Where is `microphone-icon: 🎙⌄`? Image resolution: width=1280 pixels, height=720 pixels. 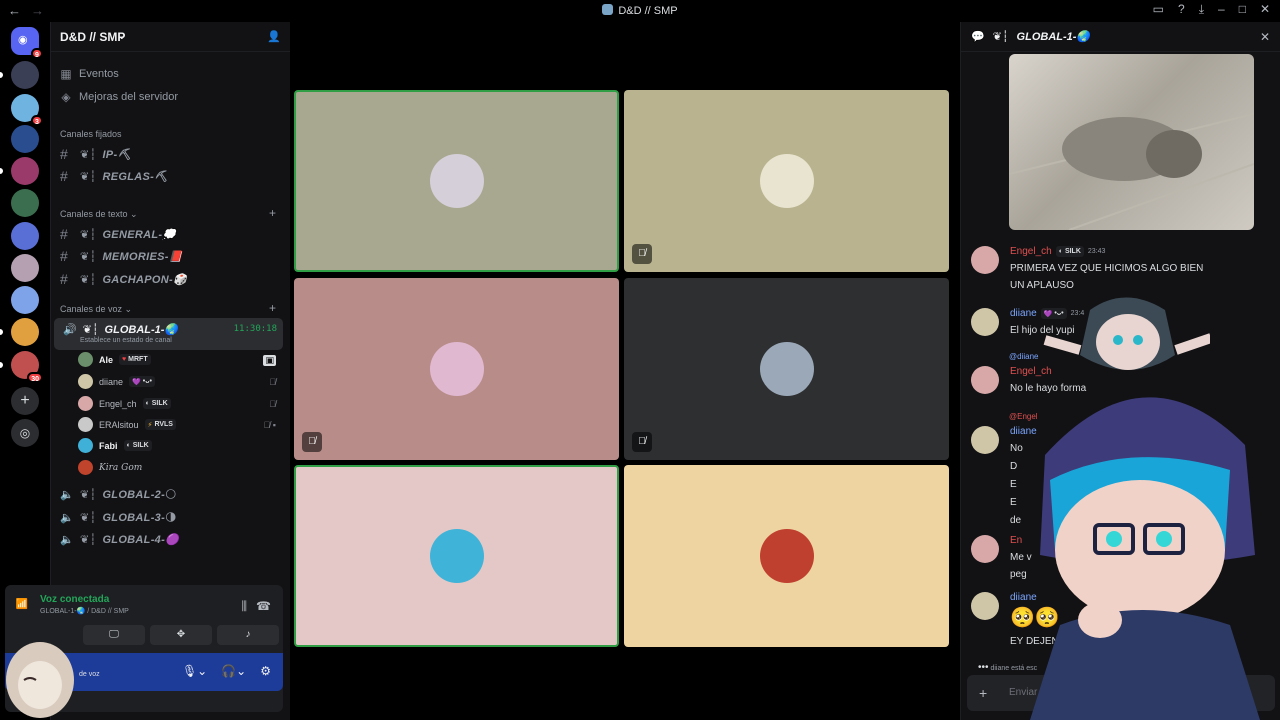
microphone-icon: 🎙⌄ is located at coordinates (194, 671).